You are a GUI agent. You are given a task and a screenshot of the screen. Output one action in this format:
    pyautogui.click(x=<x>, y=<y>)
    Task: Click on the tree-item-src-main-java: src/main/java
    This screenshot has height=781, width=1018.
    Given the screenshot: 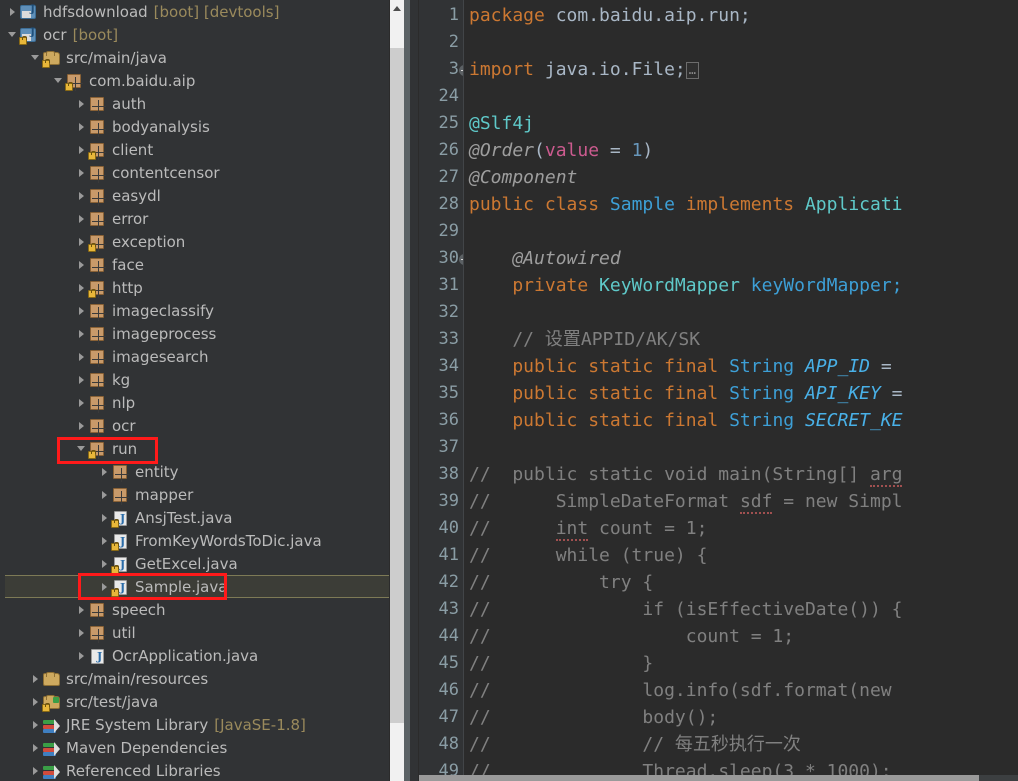 What is the action you would take?
    pyautogui.click(x=202, y=57)
    